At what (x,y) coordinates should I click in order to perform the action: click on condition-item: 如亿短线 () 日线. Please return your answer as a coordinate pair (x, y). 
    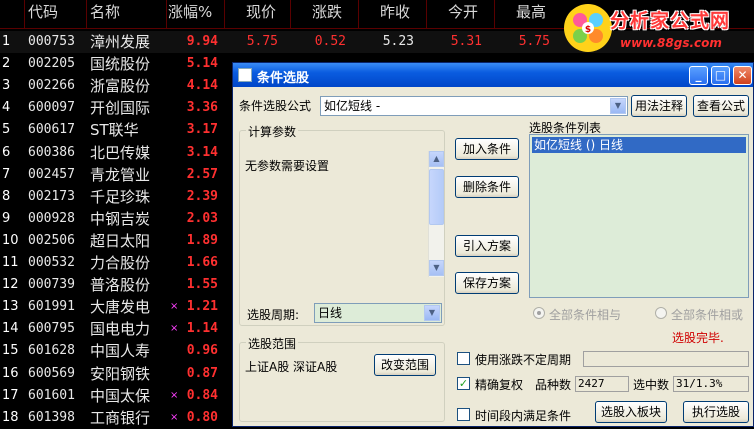
    Looking at the image, I should click on (639, 145).